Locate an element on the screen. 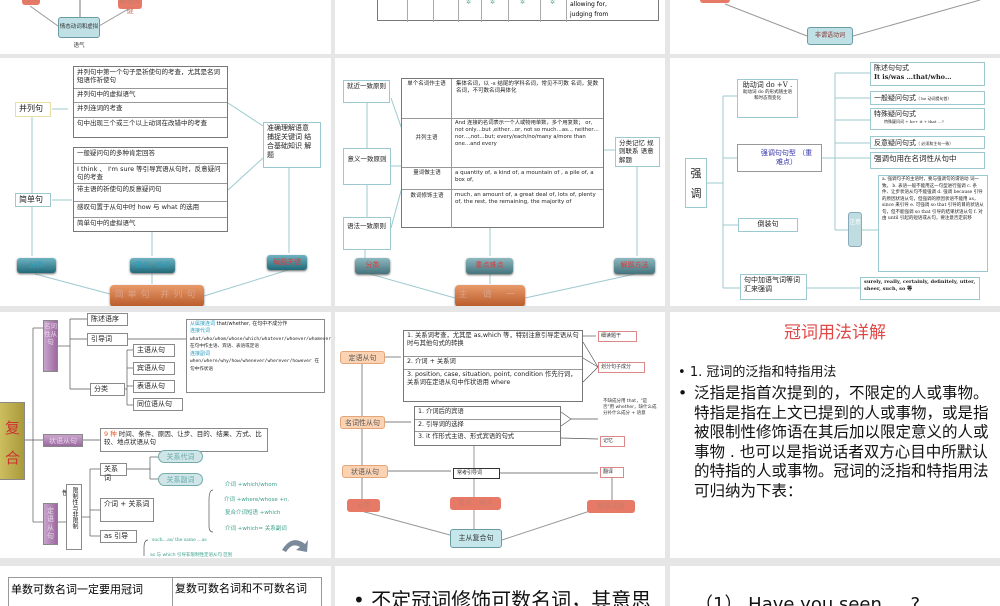 Image resolution: width=1000 pixels, height=606 pixels. table-row: 简单句中的虚拟语气 is located at coordinates (106, 223).